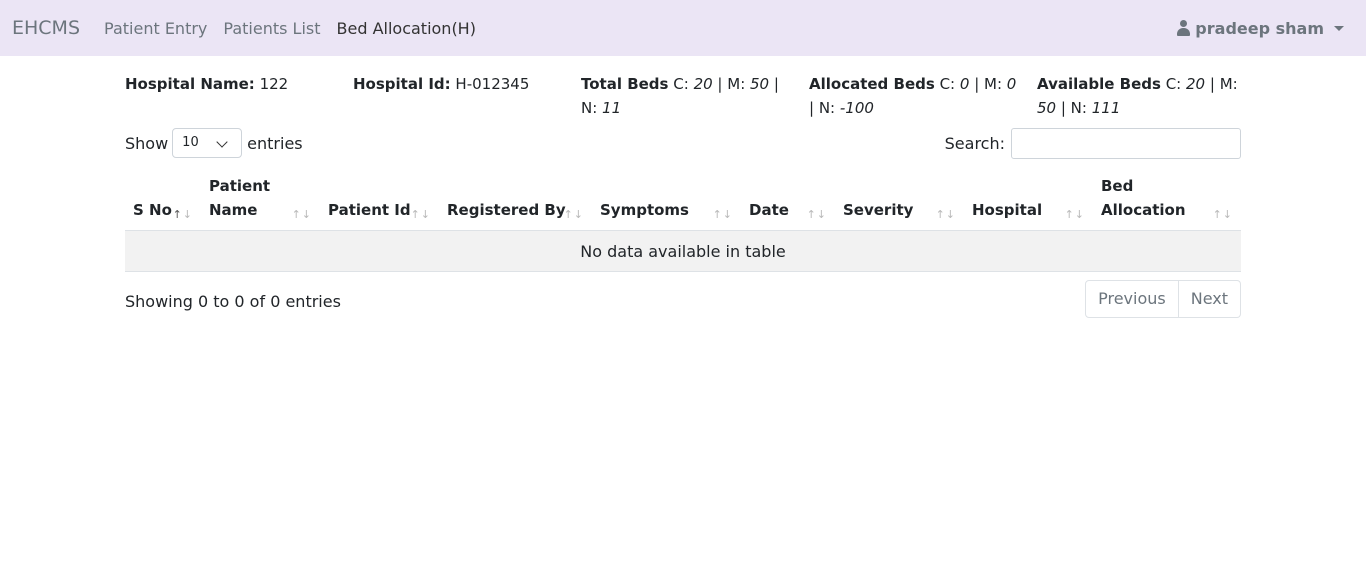 This screenshot has width=1366, height=573. What do you see at coordinates (1137, 96) in the screenshot?
I see `available-beds-info: Available Beds C: 20 | M: 50 | N: 111` at bounding box center [1137, 96].